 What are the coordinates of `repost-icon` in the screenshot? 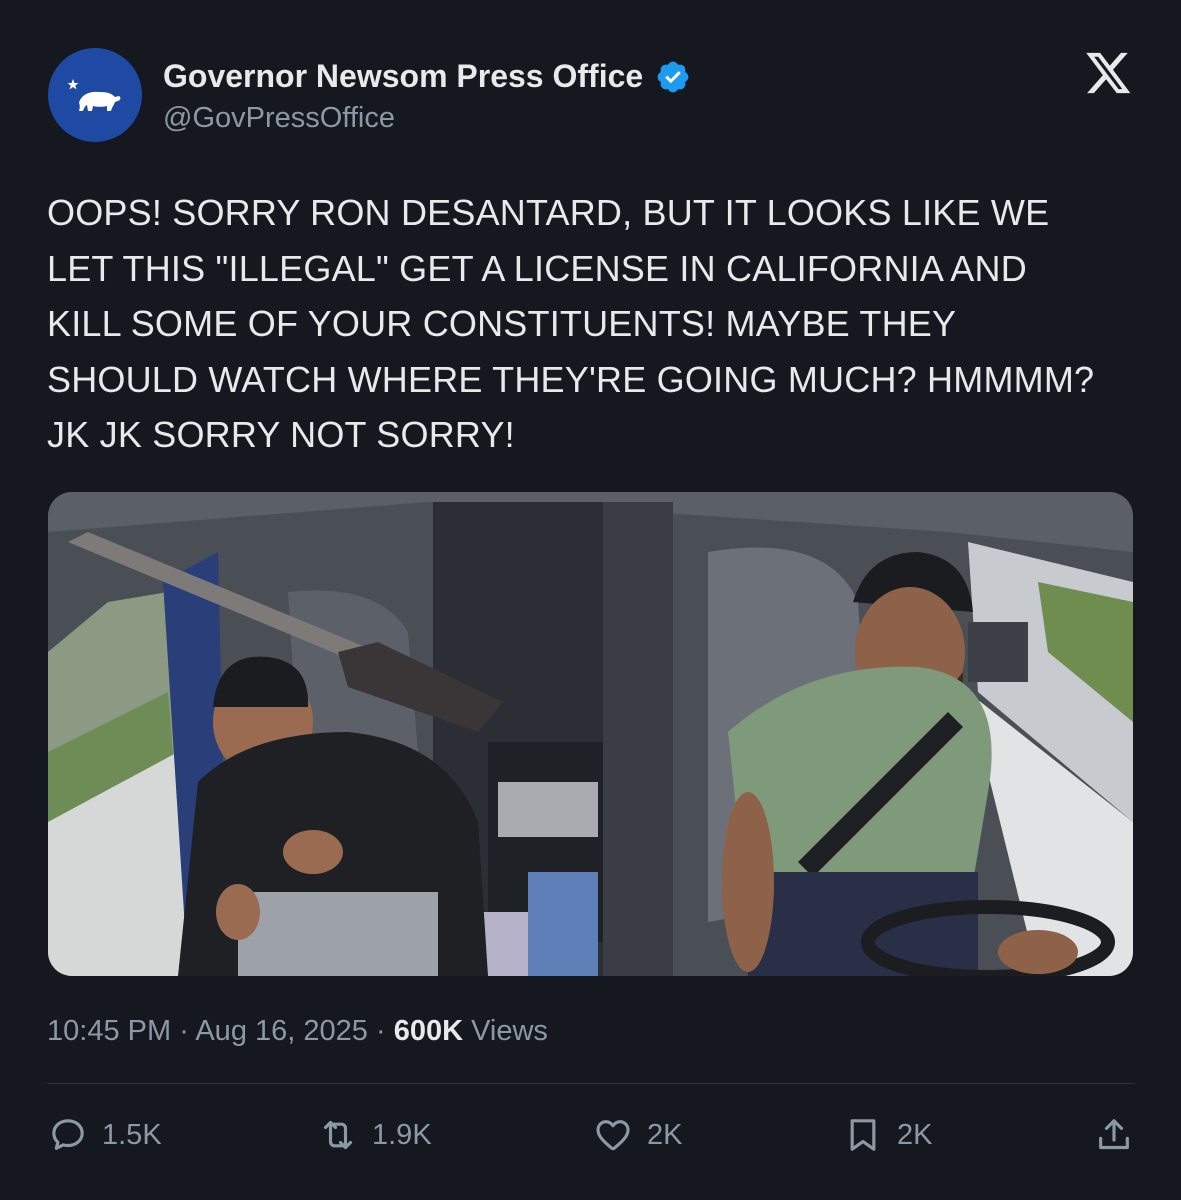 It's located at (338, 1135).